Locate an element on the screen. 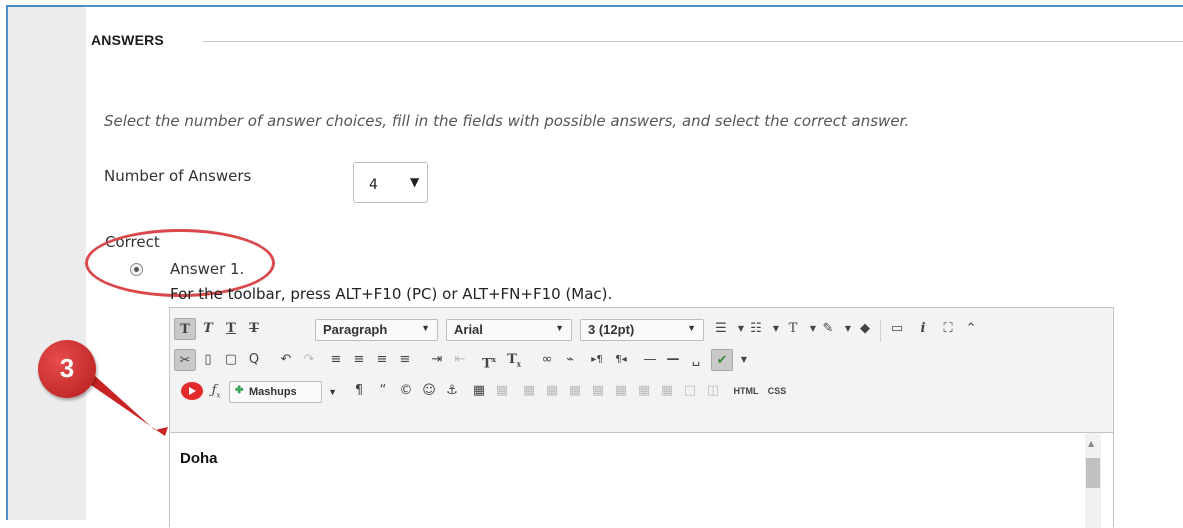 This screenshot has width=1183, height=528. annotation-arrow is located at coordinates (128, 405).